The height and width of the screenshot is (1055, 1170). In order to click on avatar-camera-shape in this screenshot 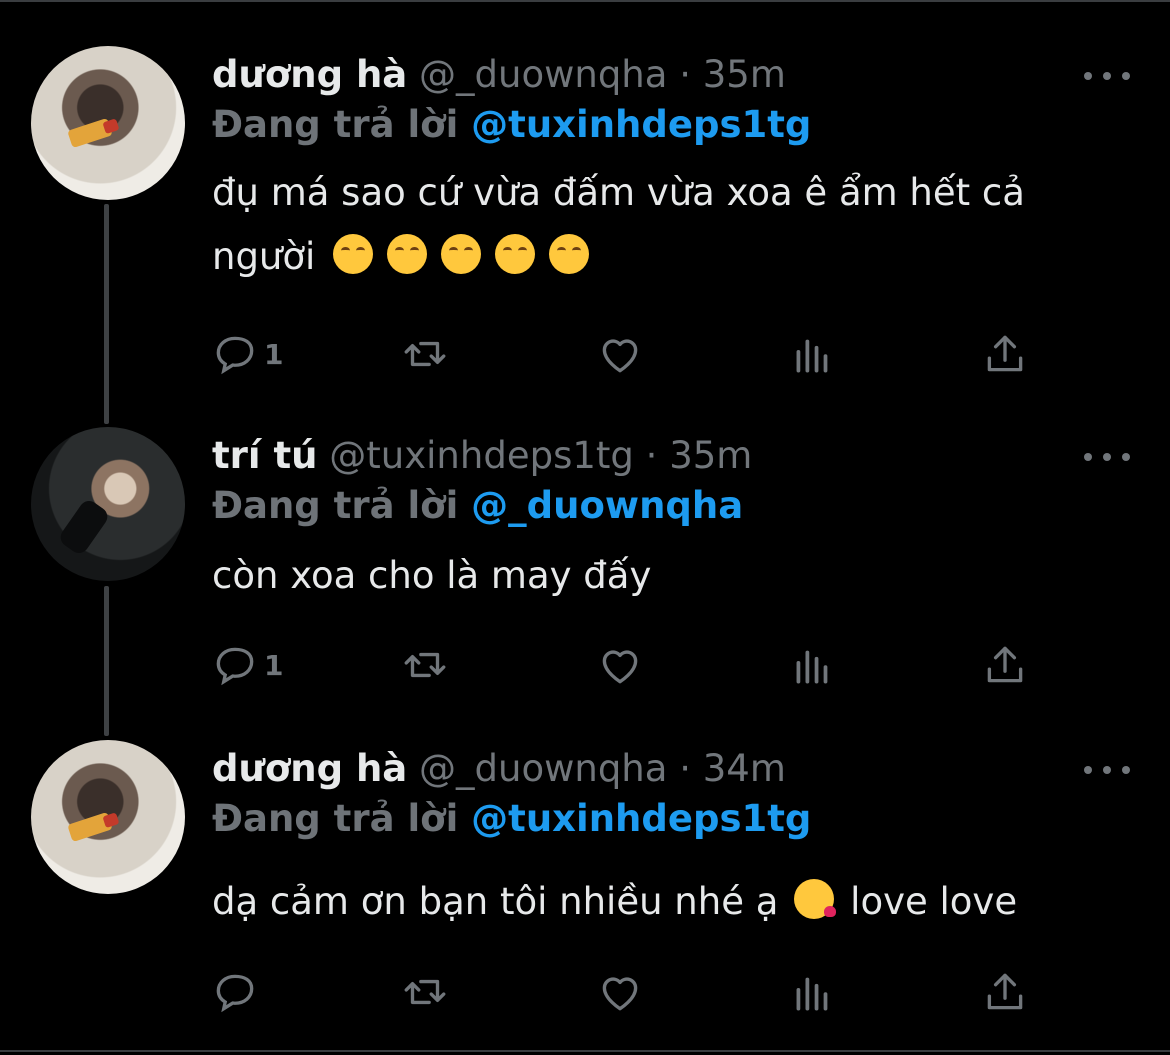, I will do `click(84, 527)`.